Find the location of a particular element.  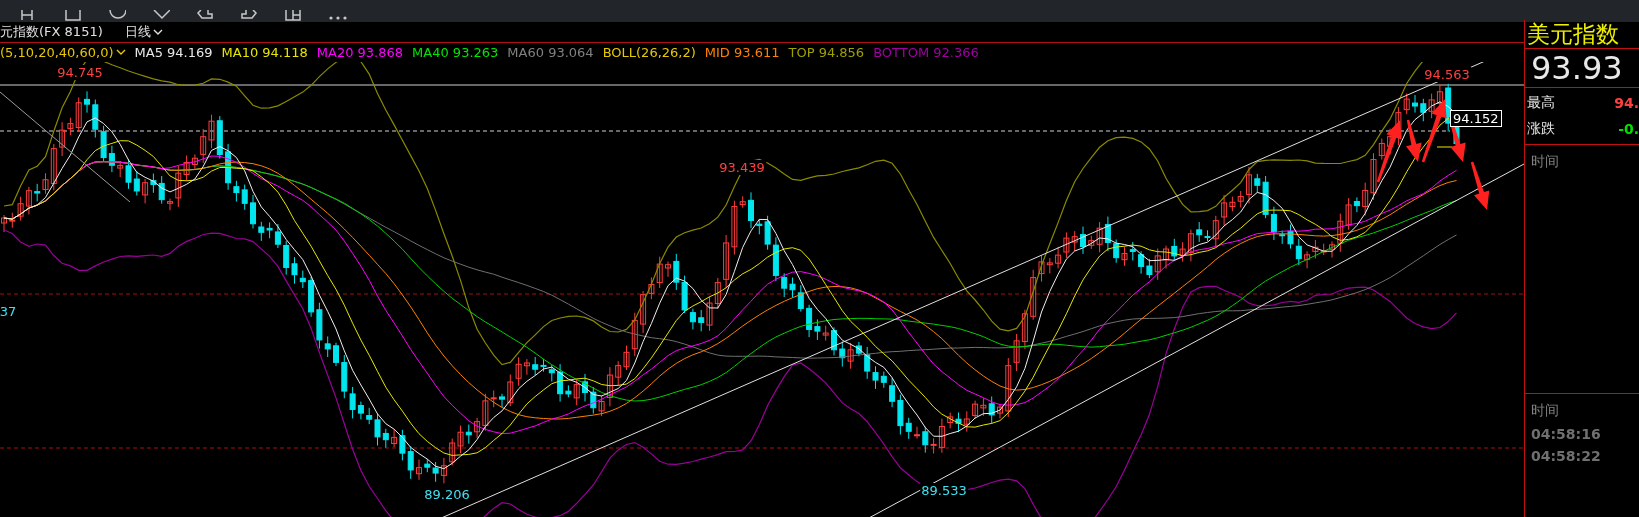

quote-label: 最高 is located at coordinates (1541, 103).